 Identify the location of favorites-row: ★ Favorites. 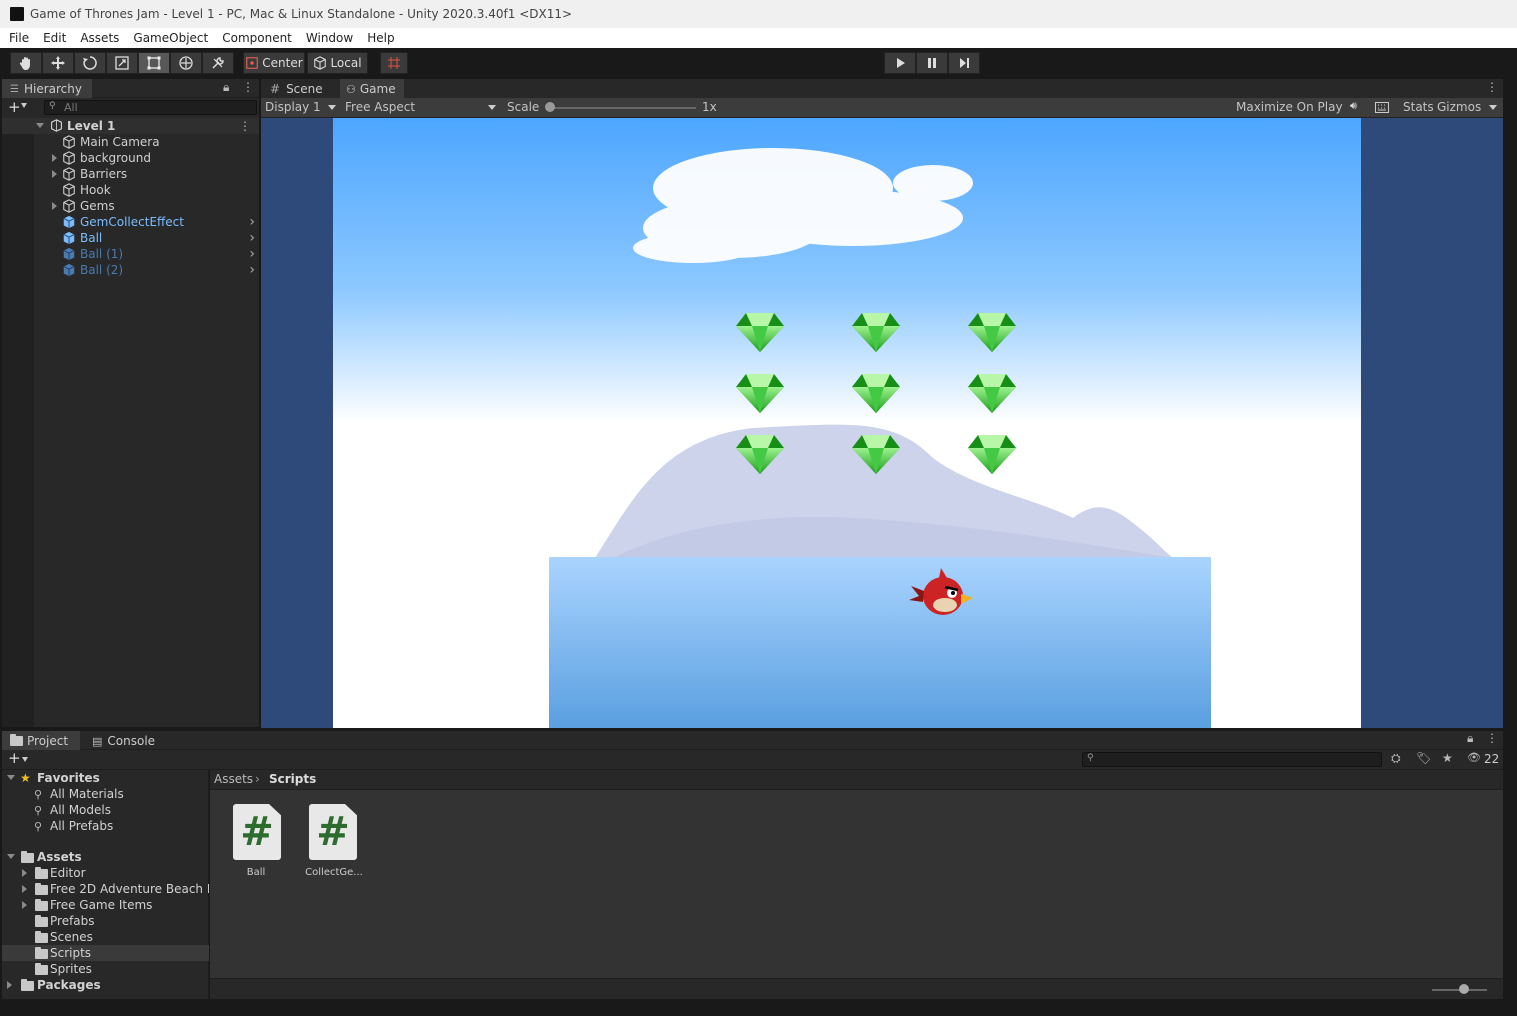
(105, 778).